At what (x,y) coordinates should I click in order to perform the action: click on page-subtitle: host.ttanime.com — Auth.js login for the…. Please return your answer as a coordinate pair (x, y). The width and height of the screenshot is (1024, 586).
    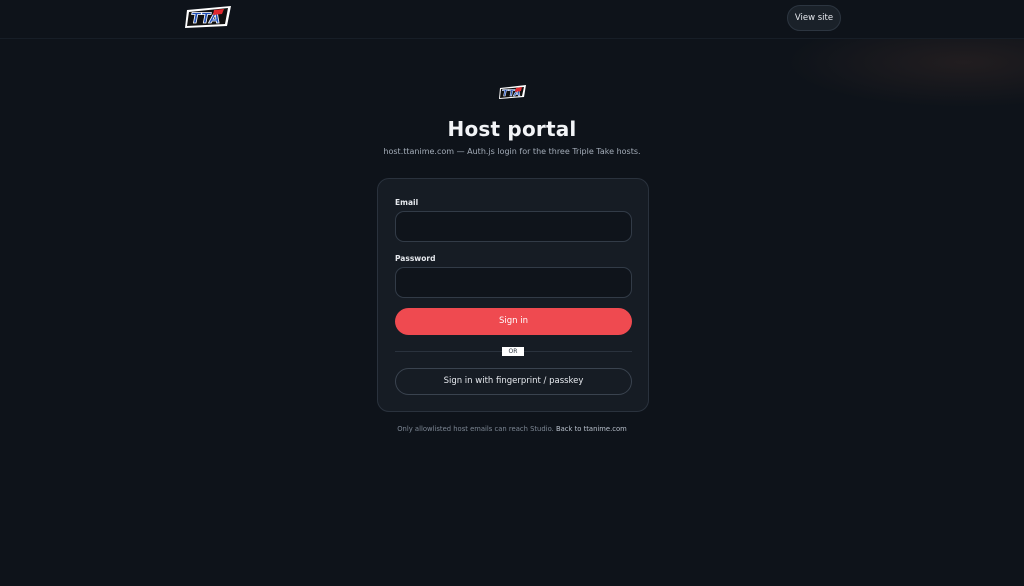
    Looking at the image, I should click on (512, 151).